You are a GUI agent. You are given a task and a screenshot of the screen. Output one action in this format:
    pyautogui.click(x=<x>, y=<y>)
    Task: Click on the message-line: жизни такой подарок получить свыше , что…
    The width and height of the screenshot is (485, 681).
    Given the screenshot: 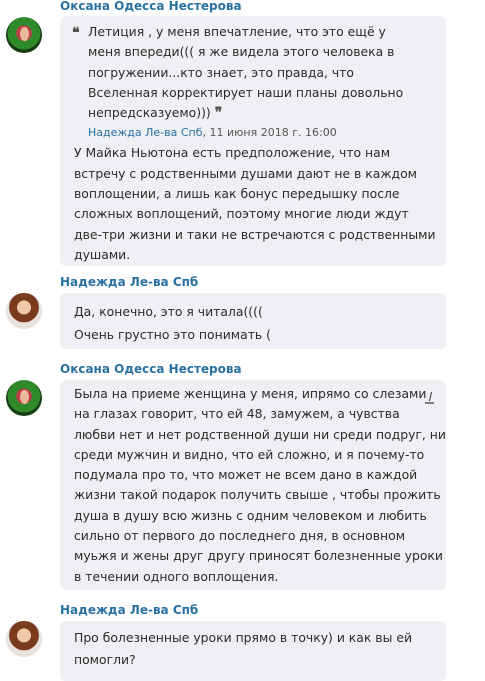 What is the action you would take?
    pyautogui.click(x=257, y=495)
    